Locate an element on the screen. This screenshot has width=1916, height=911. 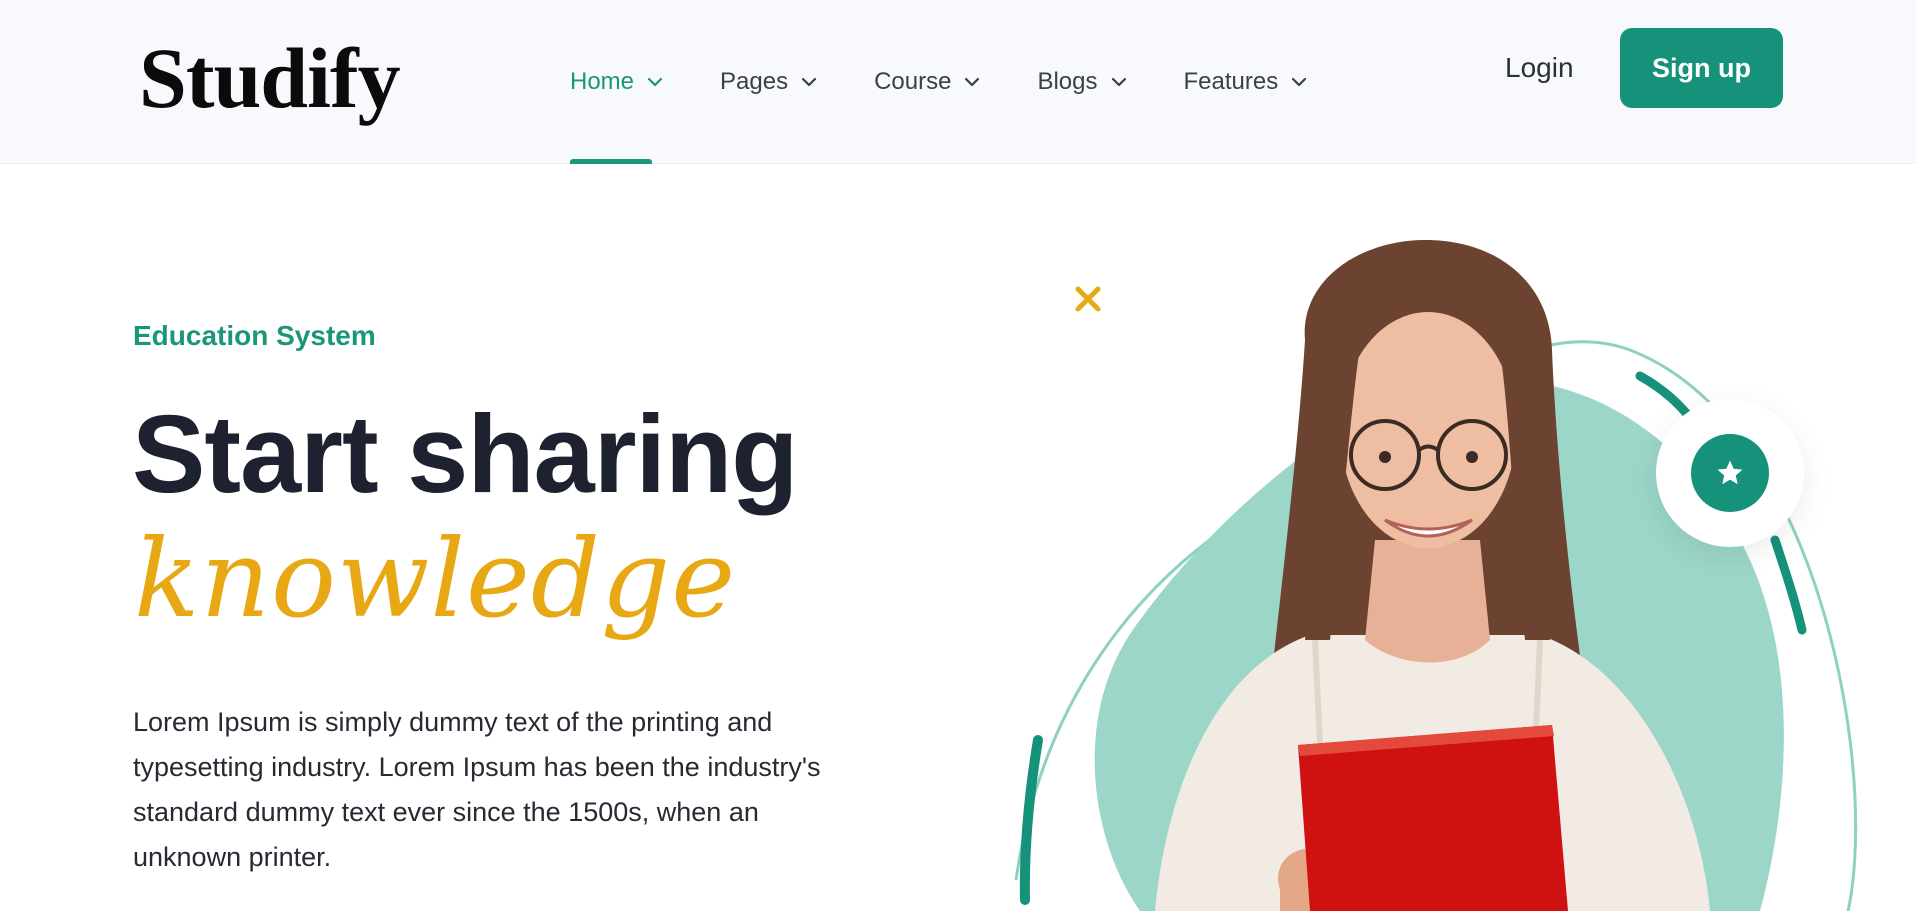
nav-item-features: Features is located at coordinates (1245, 82).